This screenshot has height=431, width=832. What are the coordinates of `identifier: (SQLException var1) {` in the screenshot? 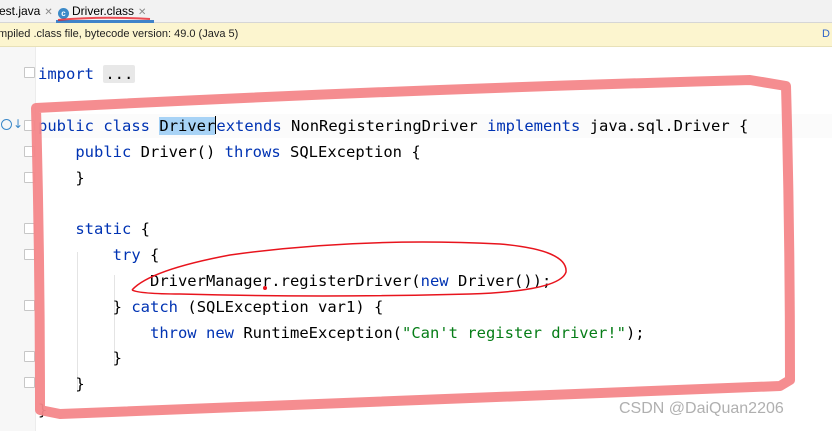 It's located at (285, 307).